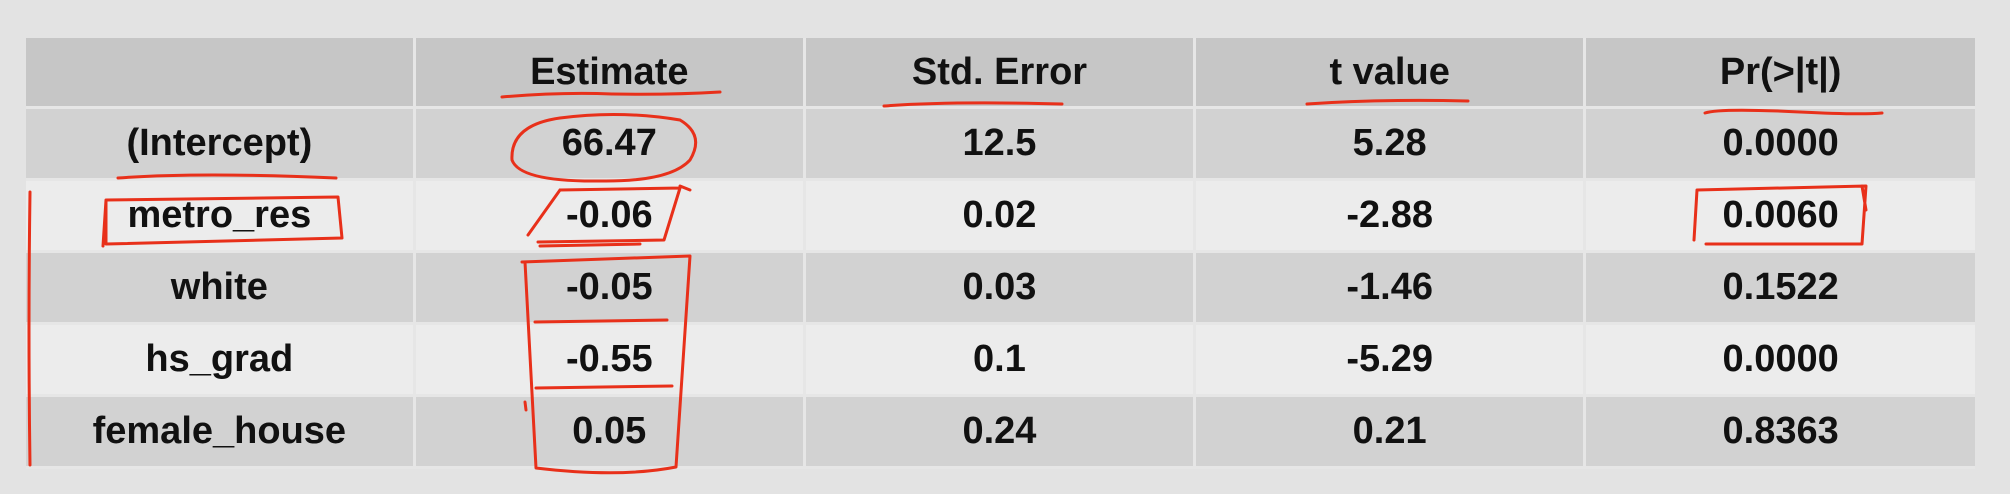 The height and width of the screenshot is (494, 2010). I want to click on estimate-cell: -0.55, so click(608, 360).